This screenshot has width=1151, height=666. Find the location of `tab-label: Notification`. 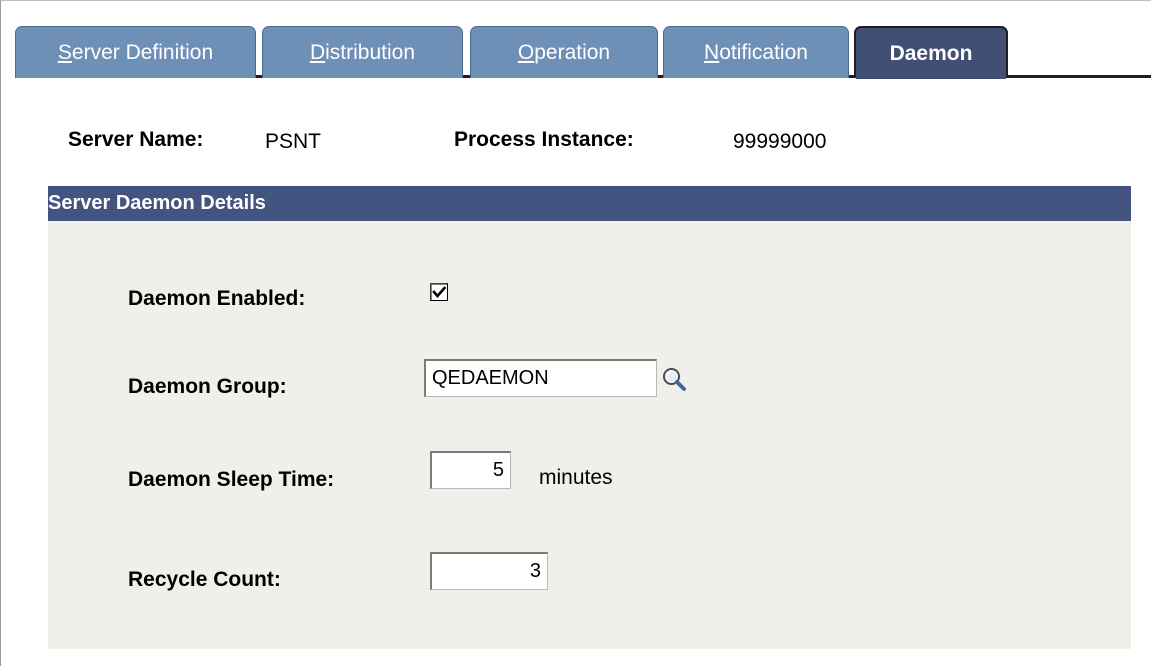

tab-label: Notification is located at coordinates (756, 52).